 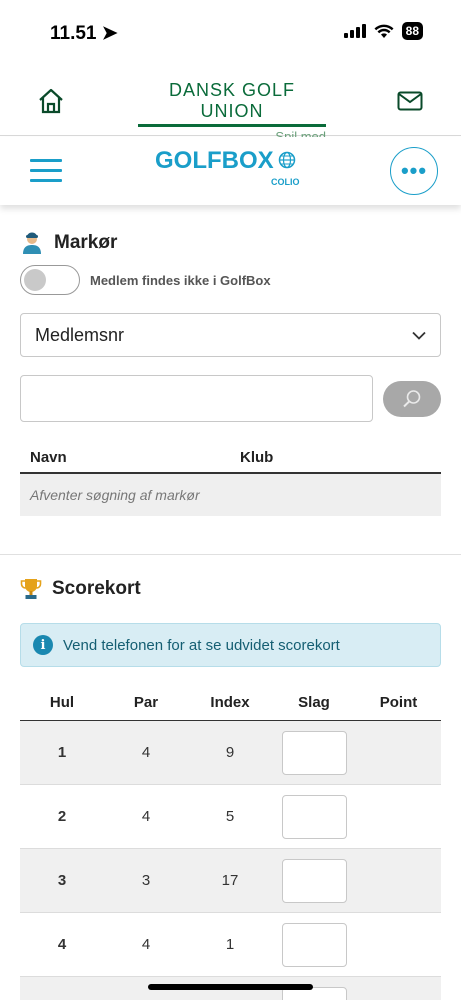 I want to click on chevron-down-icon, so click(x=419, y=335).